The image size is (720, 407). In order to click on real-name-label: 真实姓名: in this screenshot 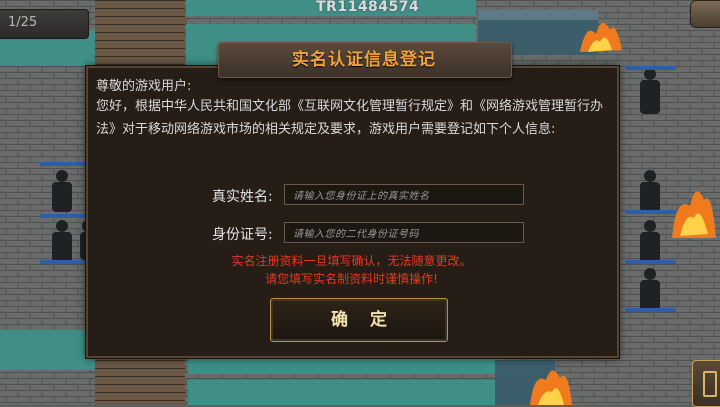, I will do `click(242, 197)`.